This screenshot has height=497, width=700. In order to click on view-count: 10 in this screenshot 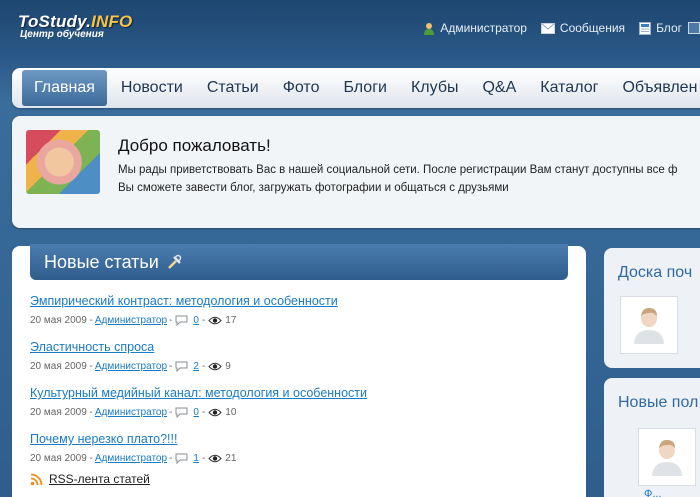, I will do `click(231, 412)`.